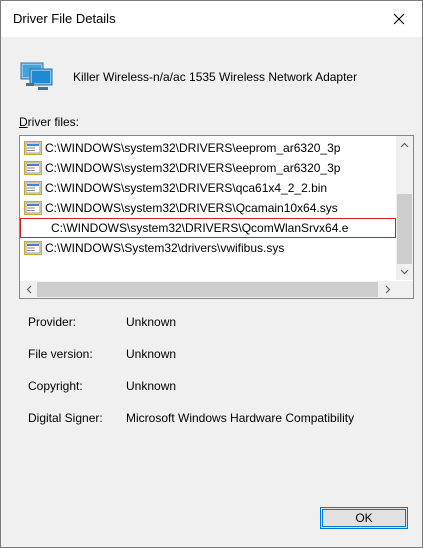  Describe the element at coordinates (36, 76) in the screenshot. I see `network-adapter-icon` at that location.